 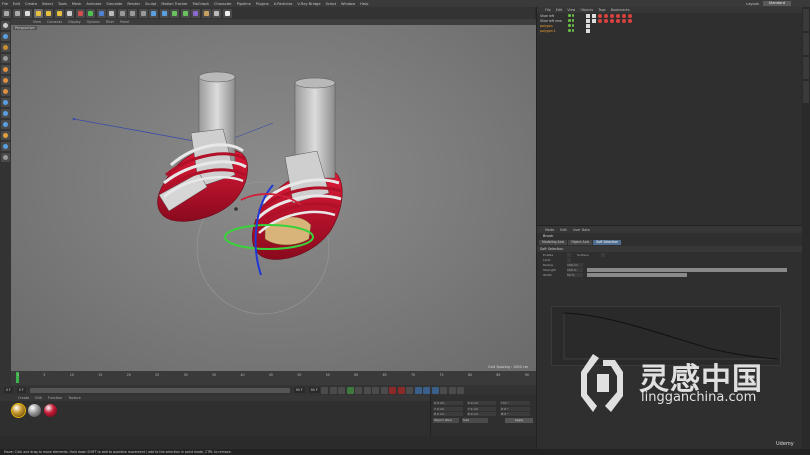 What do you see at coordinates (21, 390) in the screenshot?
I see `range-start-field: 0 F` at bounding box center [21, 390].